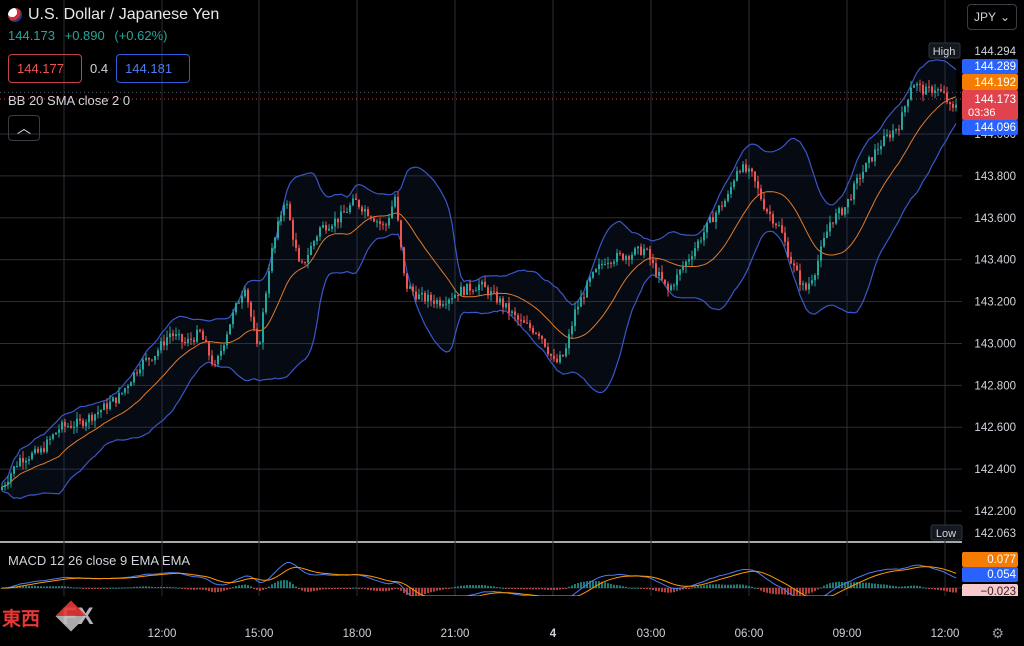  I want to click on buy-button: 144.181, so click(153, 68).